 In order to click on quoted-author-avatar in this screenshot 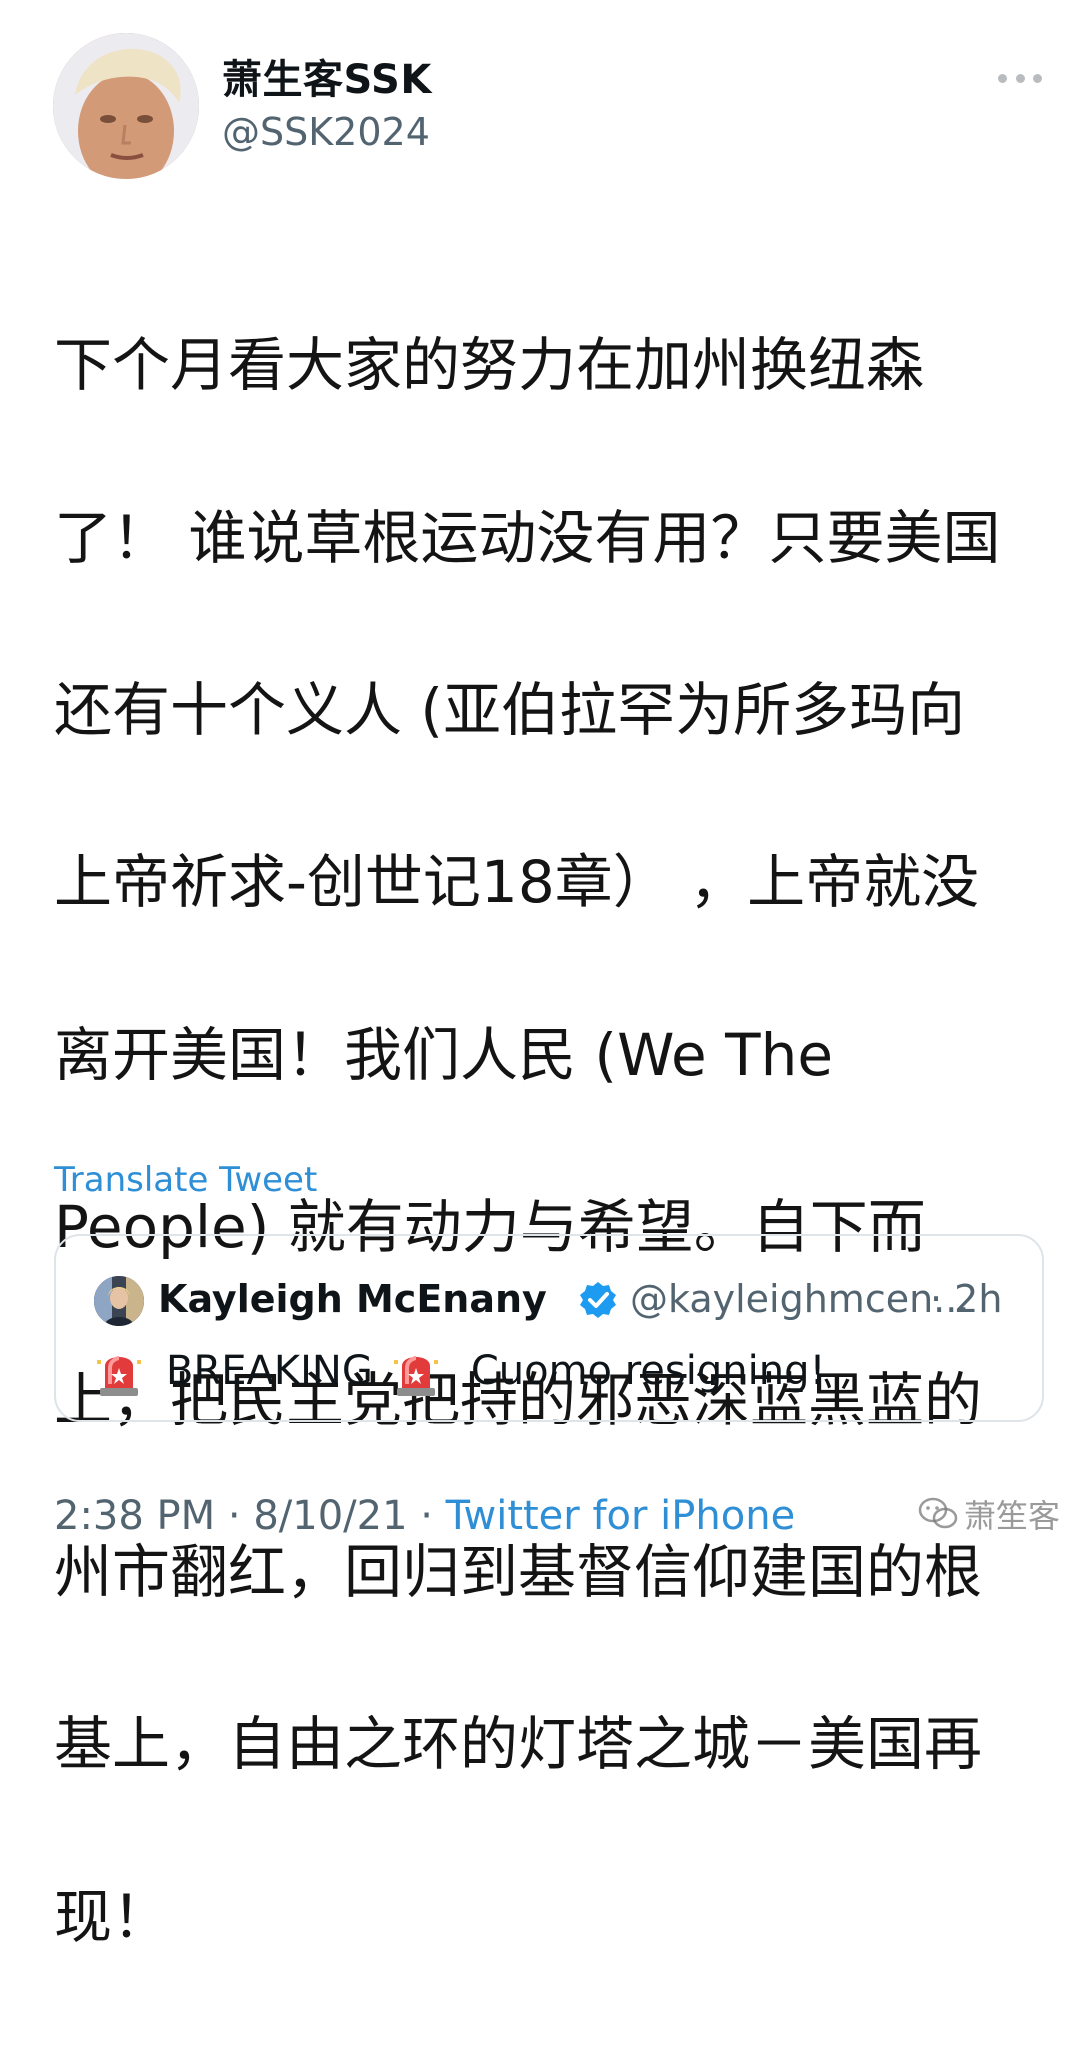, I will do `click(119, 1301)`.